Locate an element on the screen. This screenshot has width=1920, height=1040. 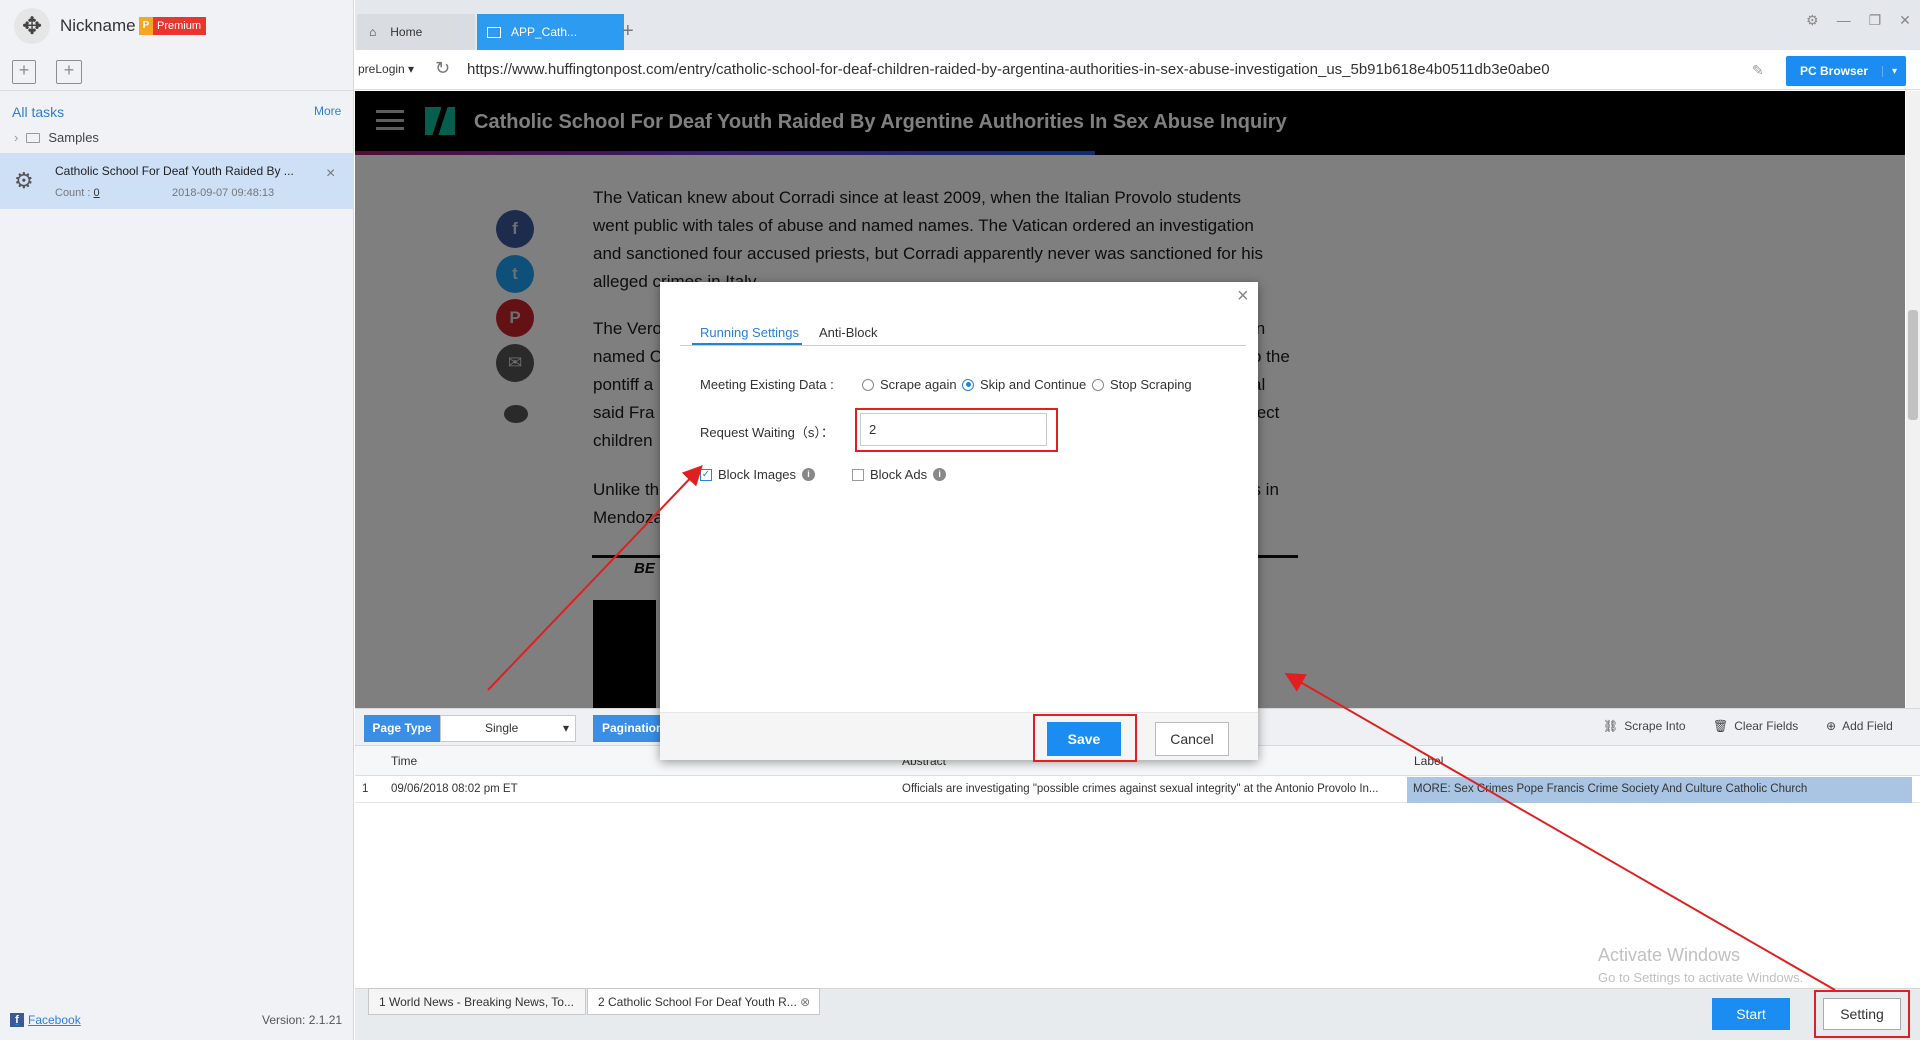
arrow-to-block-images is located at coordinates (595, 578).